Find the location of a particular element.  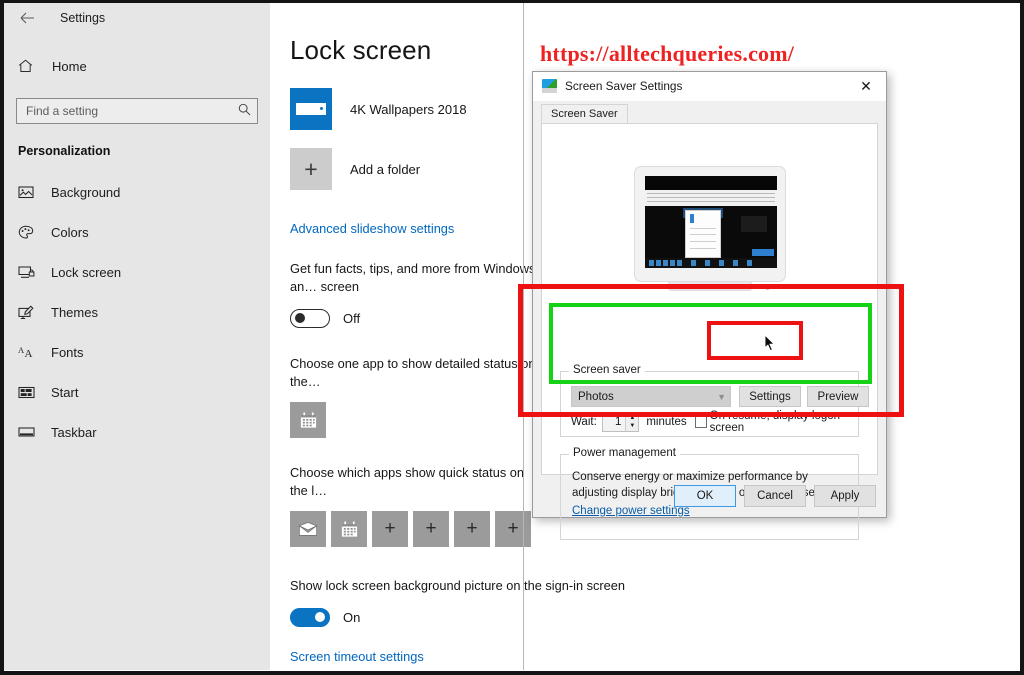

album-thumbnail-icon is located at coordinates (311, 109).